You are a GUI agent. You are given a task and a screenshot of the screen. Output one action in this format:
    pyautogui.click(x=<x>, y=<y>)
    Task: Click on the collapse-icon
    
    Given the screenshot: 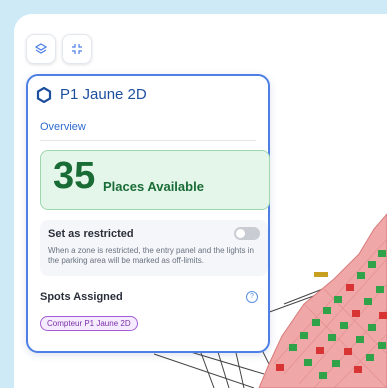 What is the action you would take?
    pyautogui.click(x=77, y=49)
    